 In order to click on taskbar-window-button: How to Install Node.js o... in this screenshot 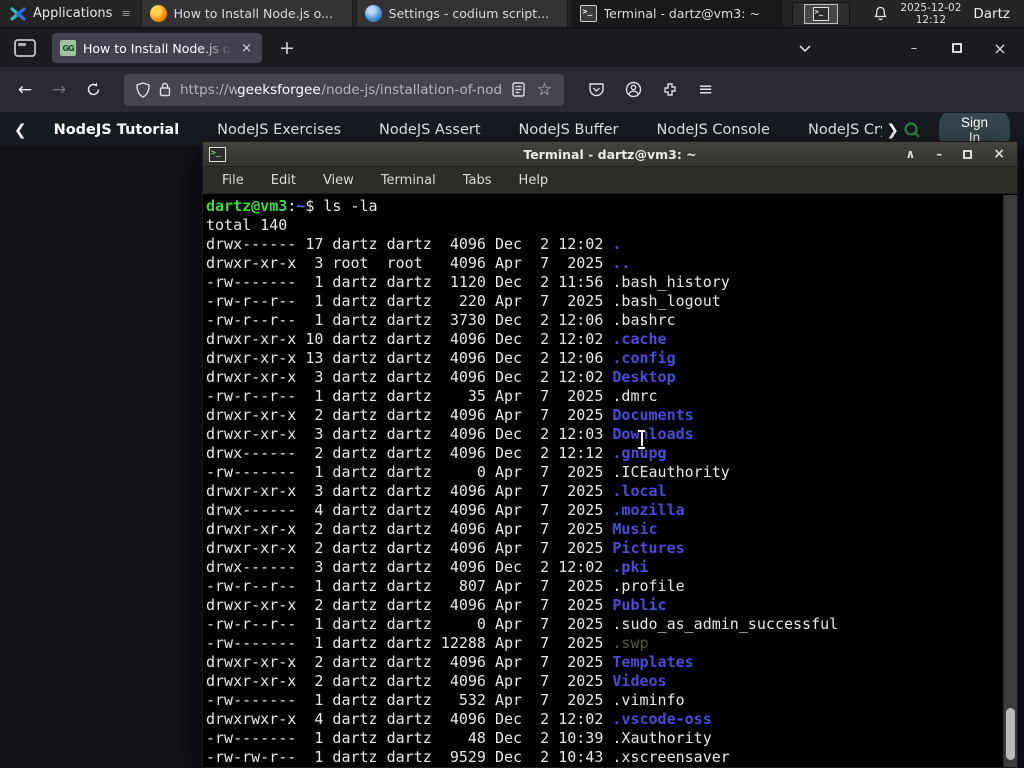, I will do `click(246, 13)`.